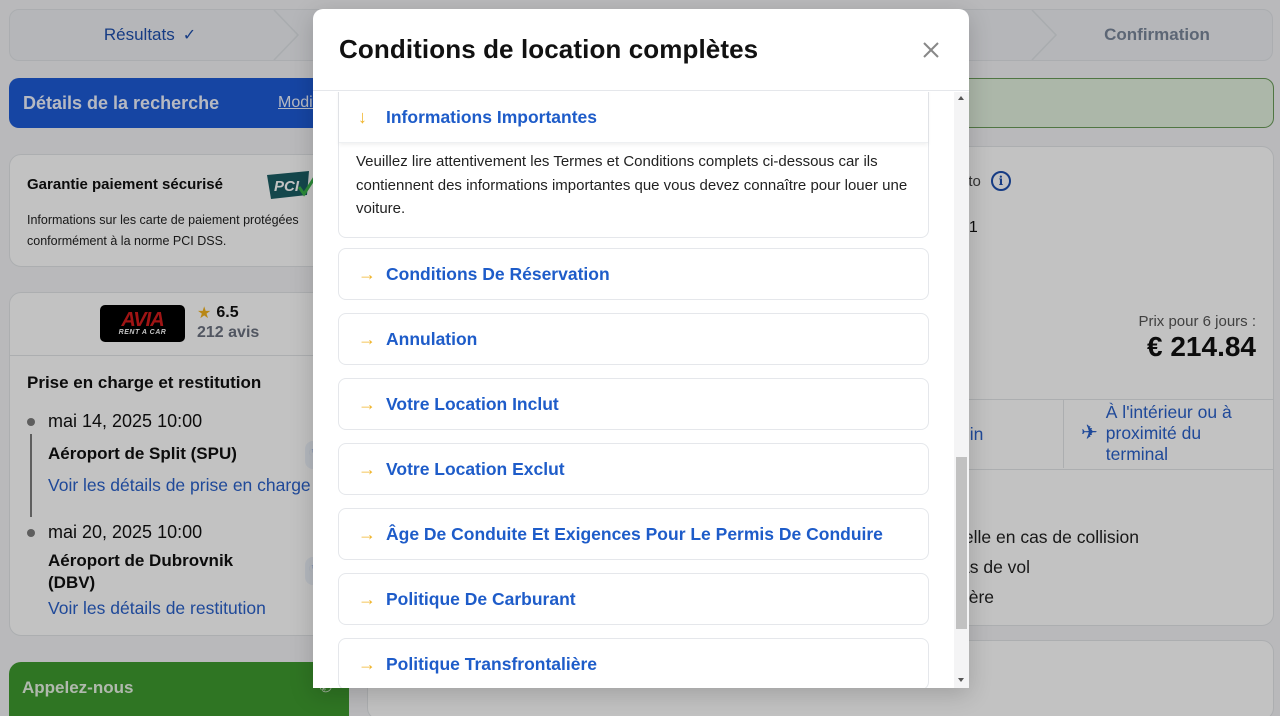  Describe the element at coordinates (961, 543) in the screenshot. I see `scroll-thumb` at that location.